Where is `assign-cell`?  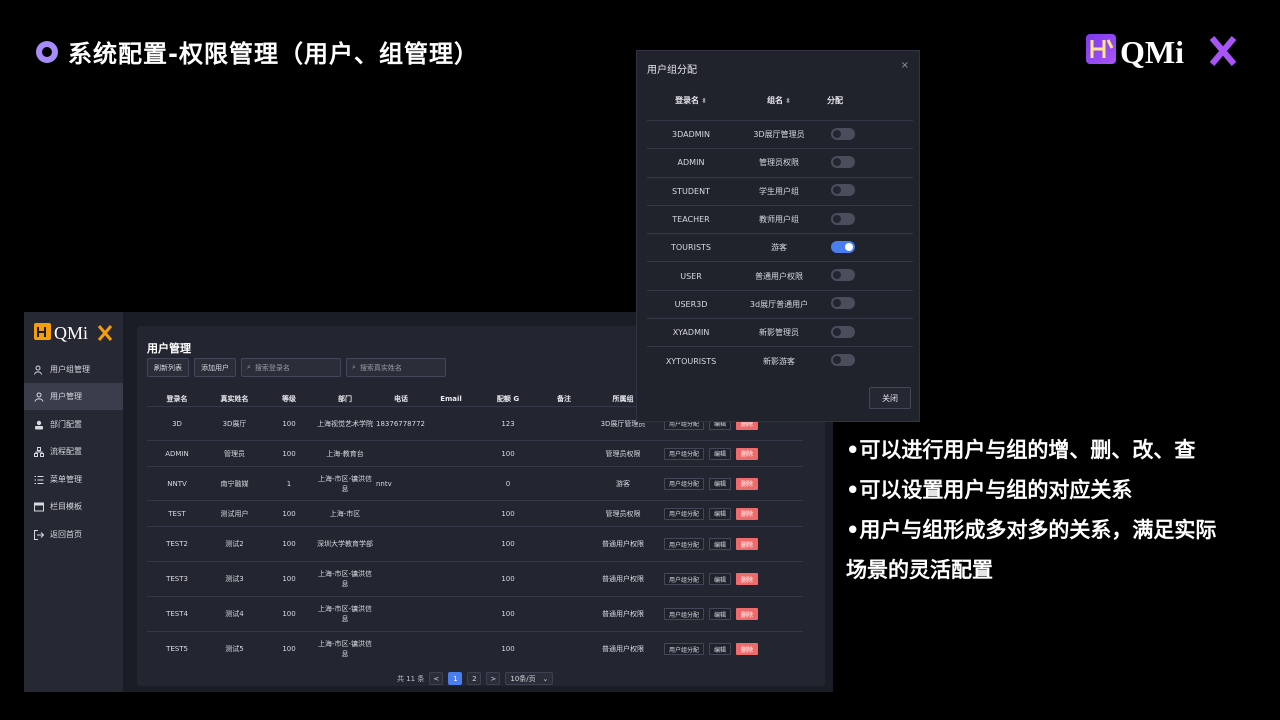 assign-cell is located at coordinates (853, 162).